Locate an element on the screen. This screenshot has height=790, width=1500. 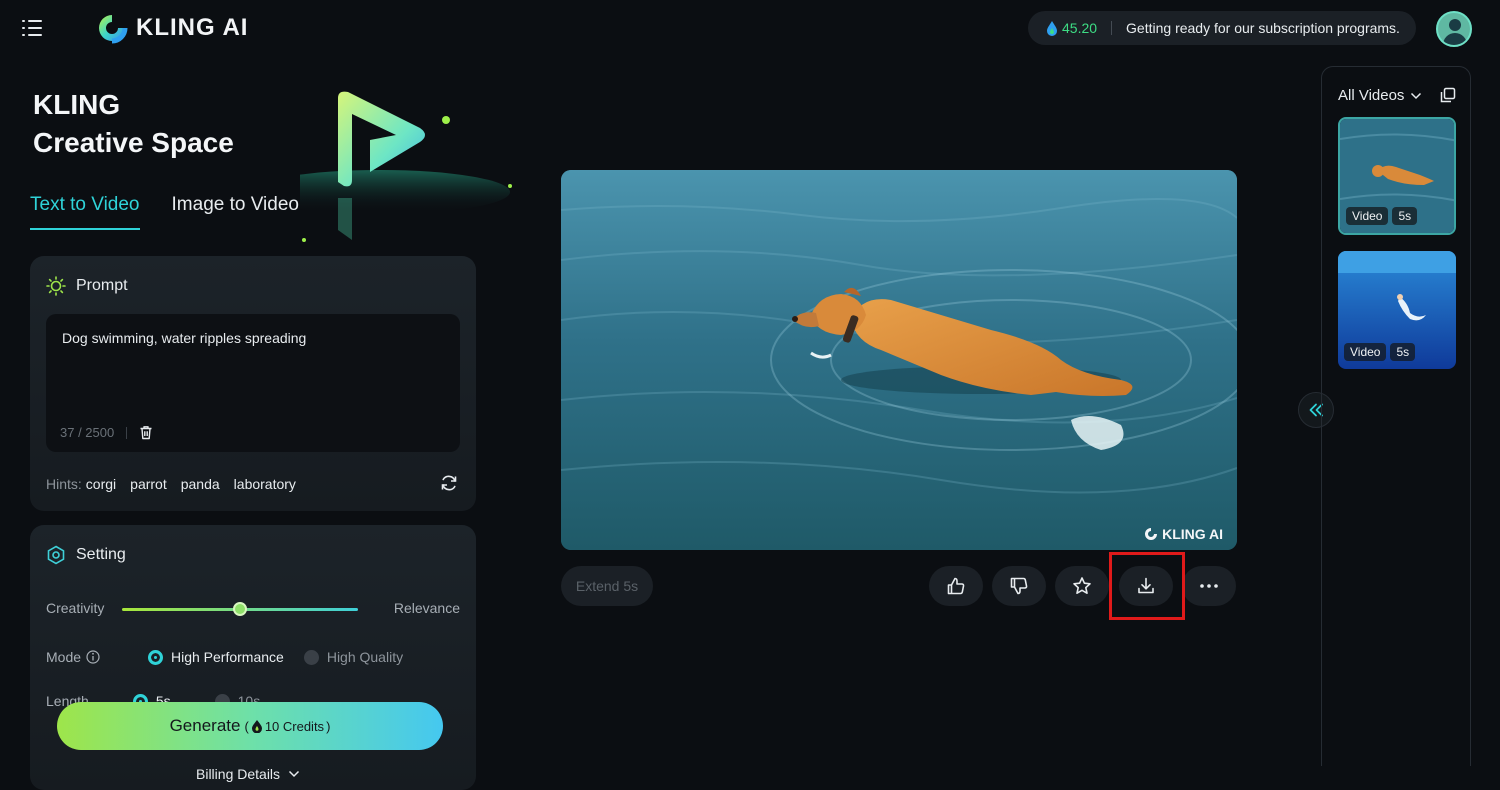
thumbs-up-icon is located at coordinates (956, 586).